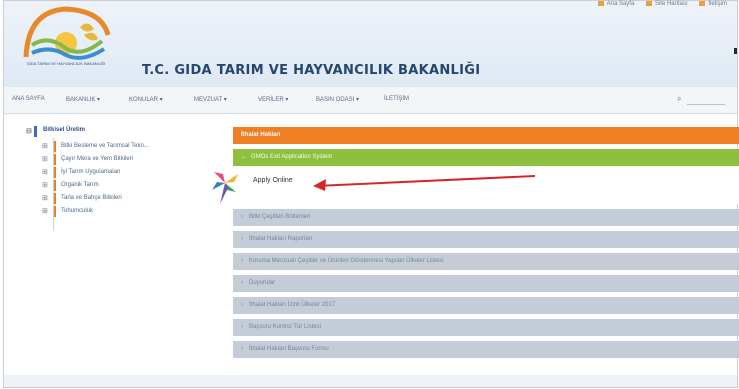 Image resolution: width=739 pixels, height=389 pixels. What do you see at coordinates (370, 381) in the screenshot?
I see `footer-strip` at bounding box center [370, 381].